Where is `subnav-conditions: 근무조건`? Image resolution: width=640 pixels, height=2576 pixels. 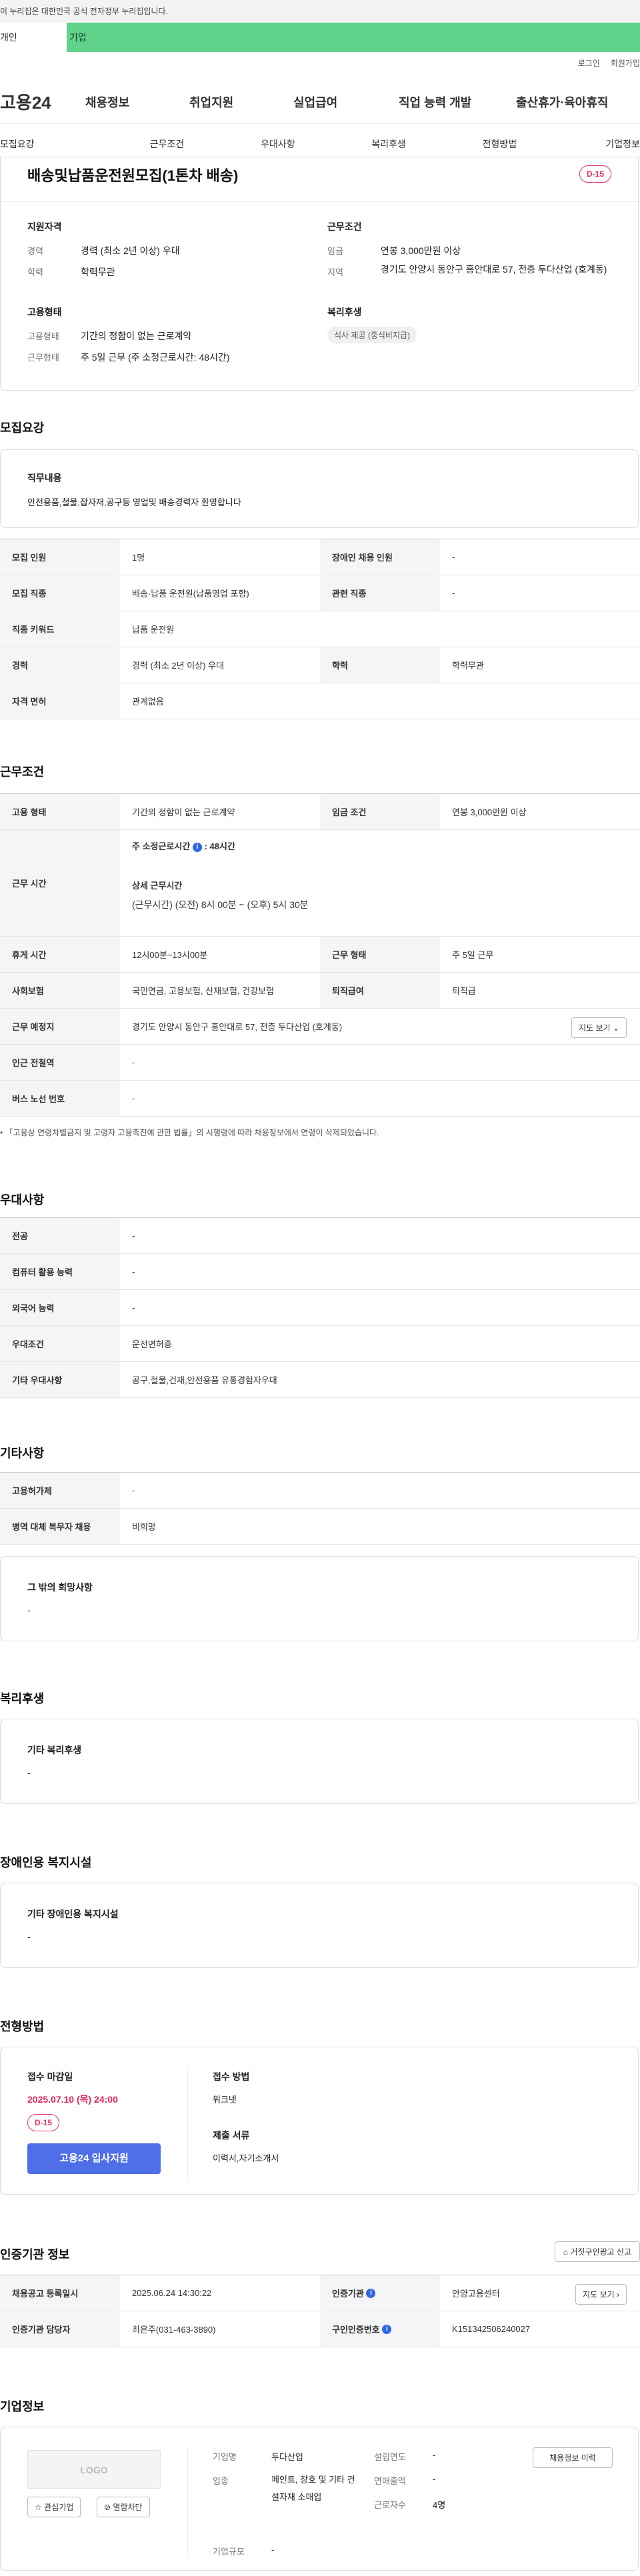
subnav-conditions: 근무조건 is located at coordinates (167, 144).